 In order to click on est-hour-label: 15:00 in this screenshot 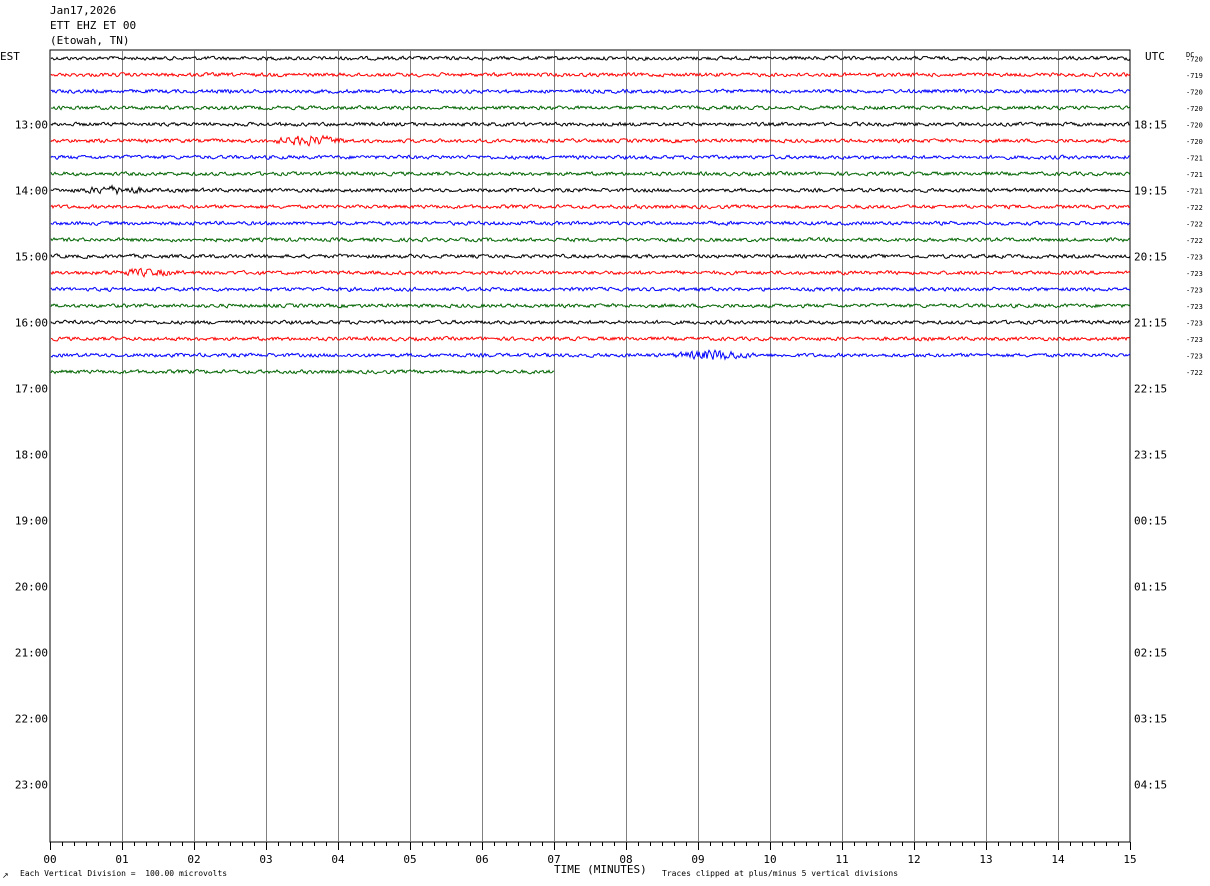, I will do `click(31, 256)`.